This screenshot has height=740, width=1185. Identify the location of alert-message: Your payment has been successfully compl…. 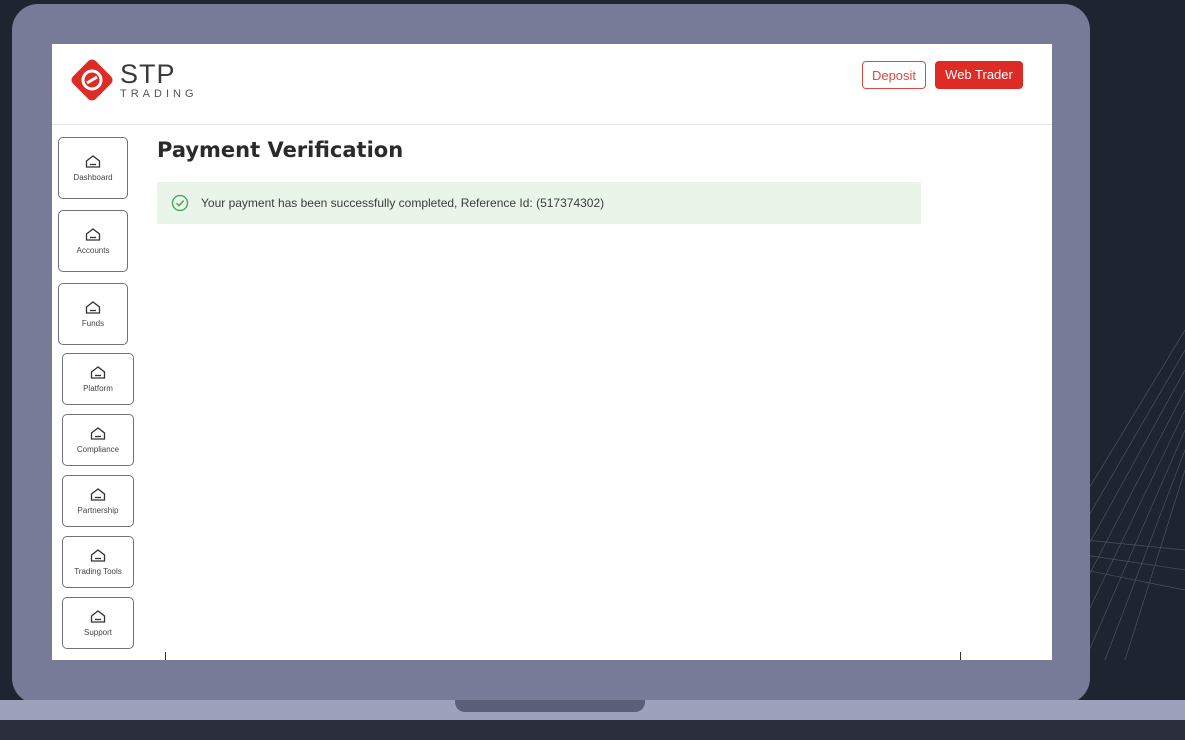
(403, 203).